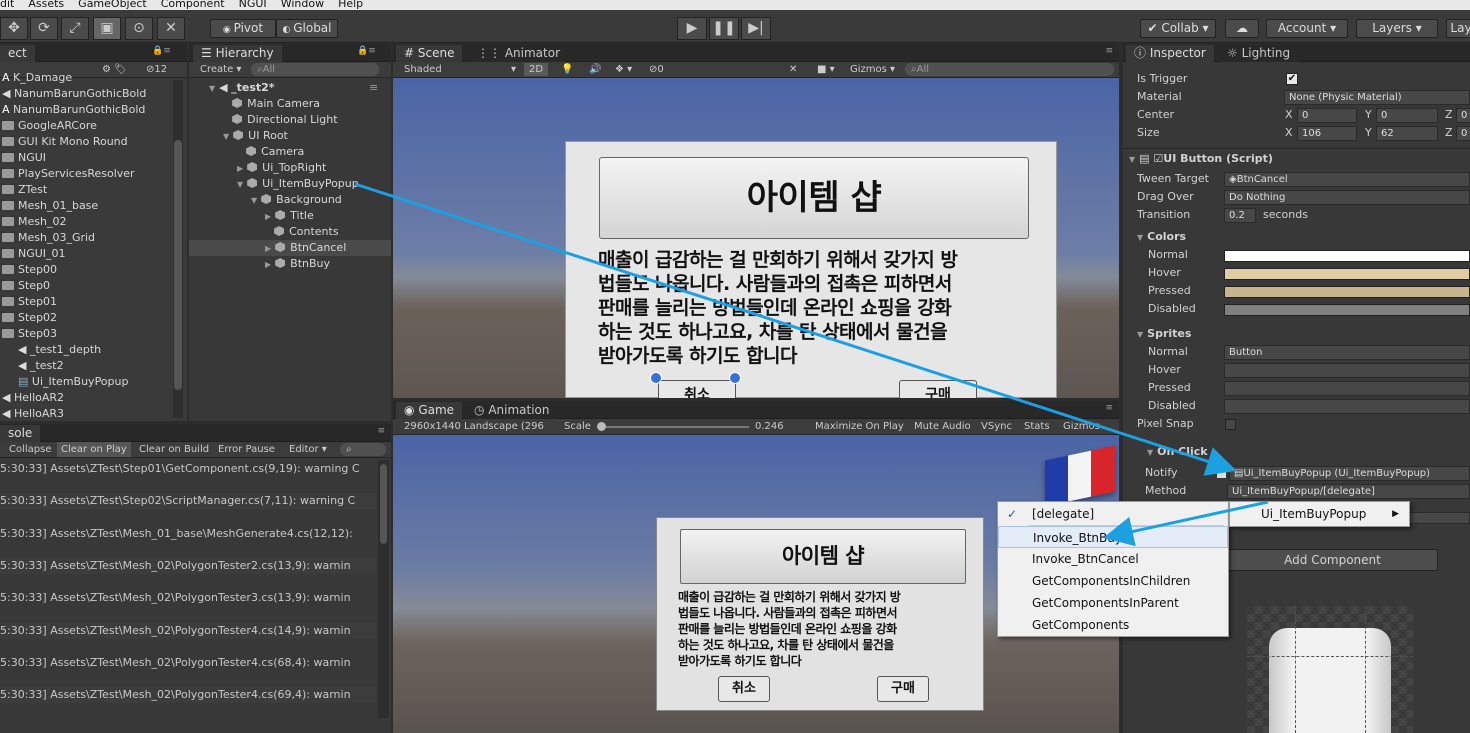 This screenshot has width=1470, height=733. Describe the element at coordinates (1347, 256) in the screenshot. I see `color-normal-swatch` at that location.